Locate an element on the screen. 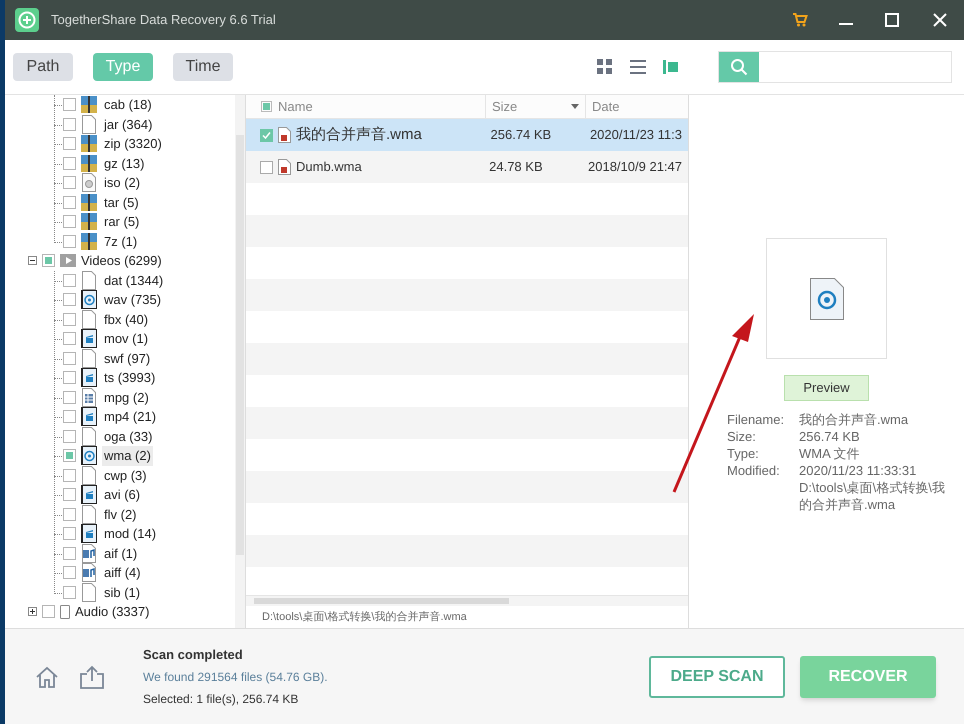 The width and height of the screenshot is (964, 724). tree-item: dat (1344) is located at coordinates (134, 280).